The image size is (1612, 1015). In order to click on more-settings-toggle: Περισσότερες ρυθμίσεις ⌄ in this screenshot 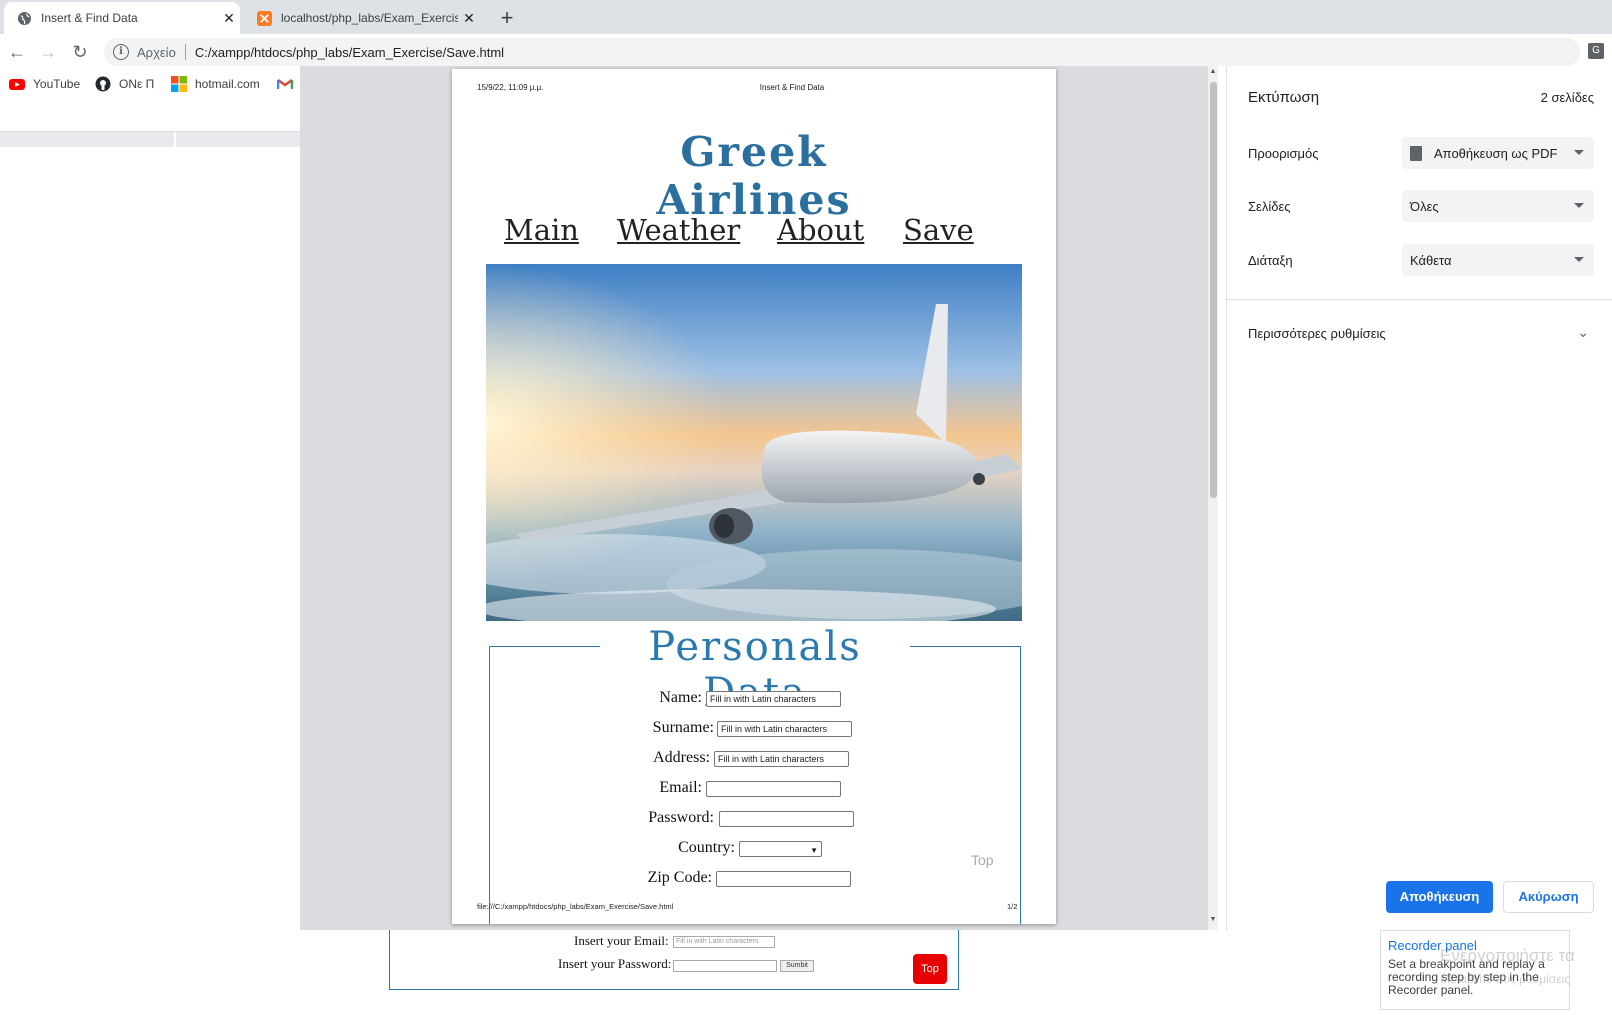, I will do `click(1420, 334)`.